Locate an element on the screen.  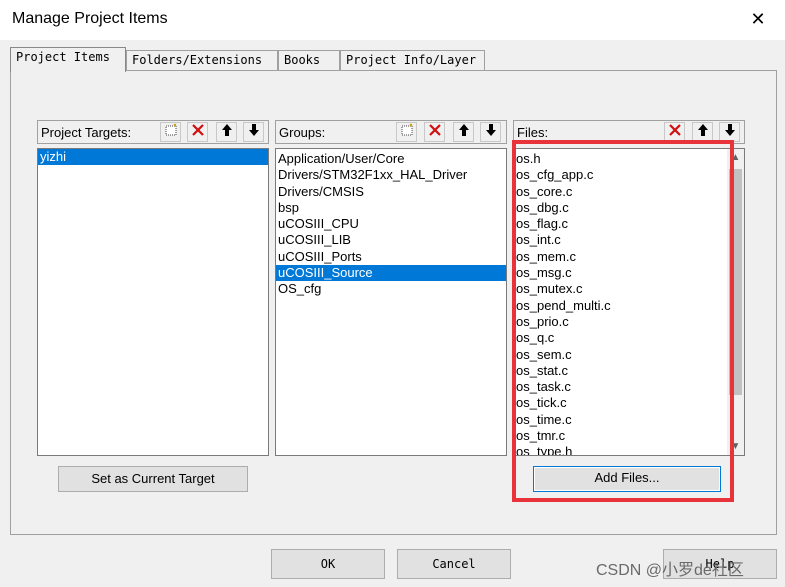
list-item: Application/User/Core is located at coordinates (391, 159).